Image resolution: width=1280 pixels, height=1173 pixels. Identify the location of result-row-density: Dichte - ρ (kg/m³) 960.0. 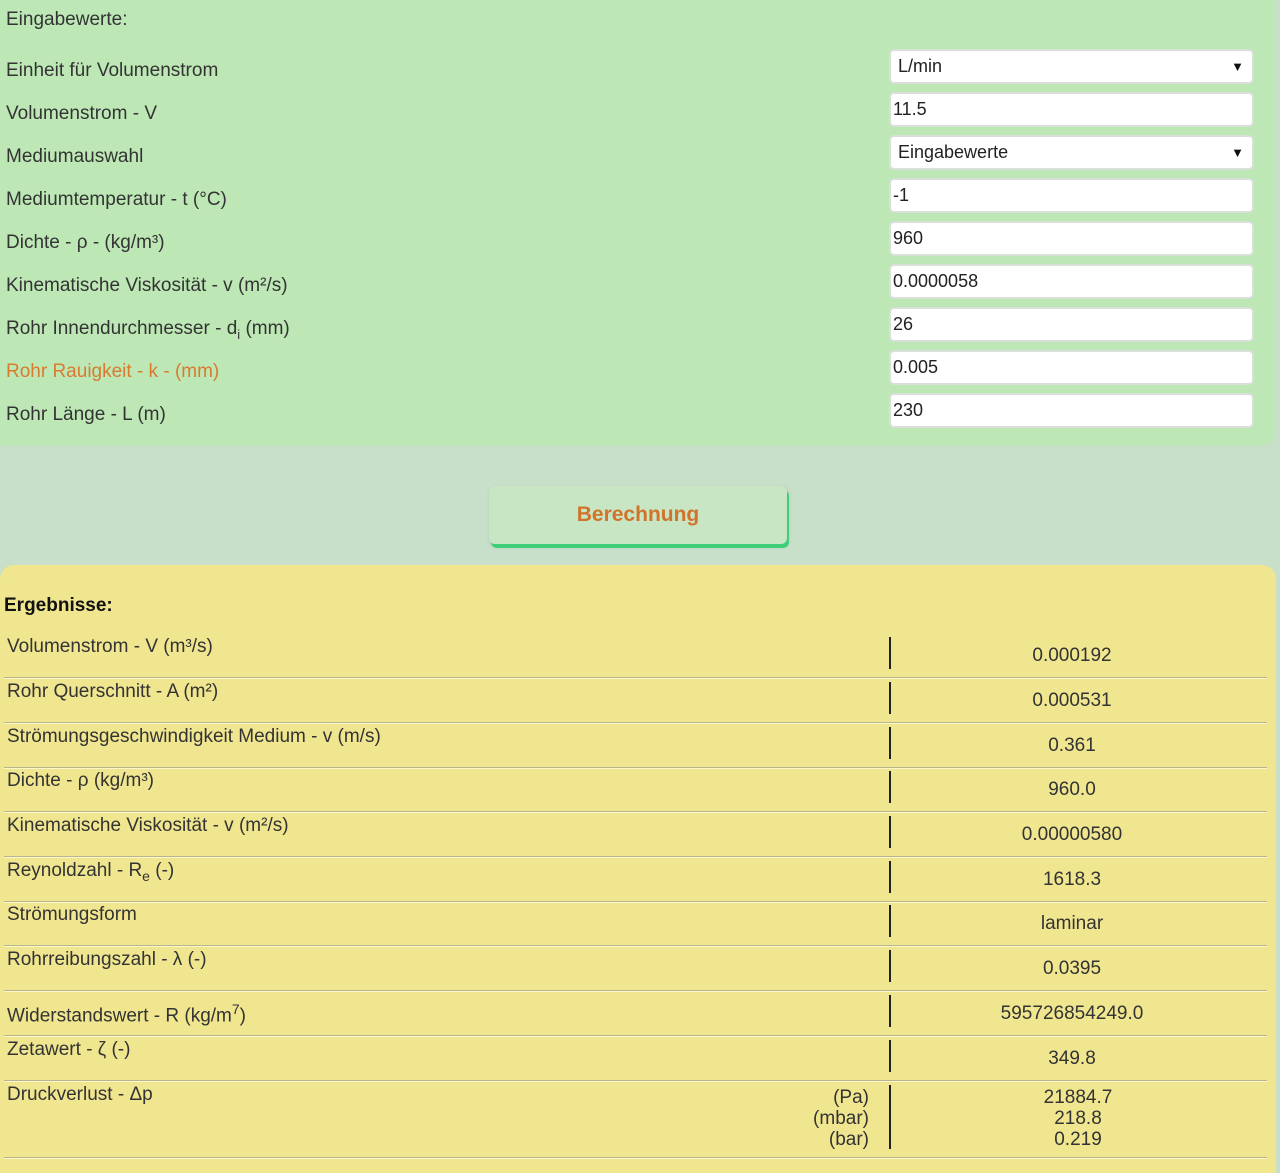
(635, 789).